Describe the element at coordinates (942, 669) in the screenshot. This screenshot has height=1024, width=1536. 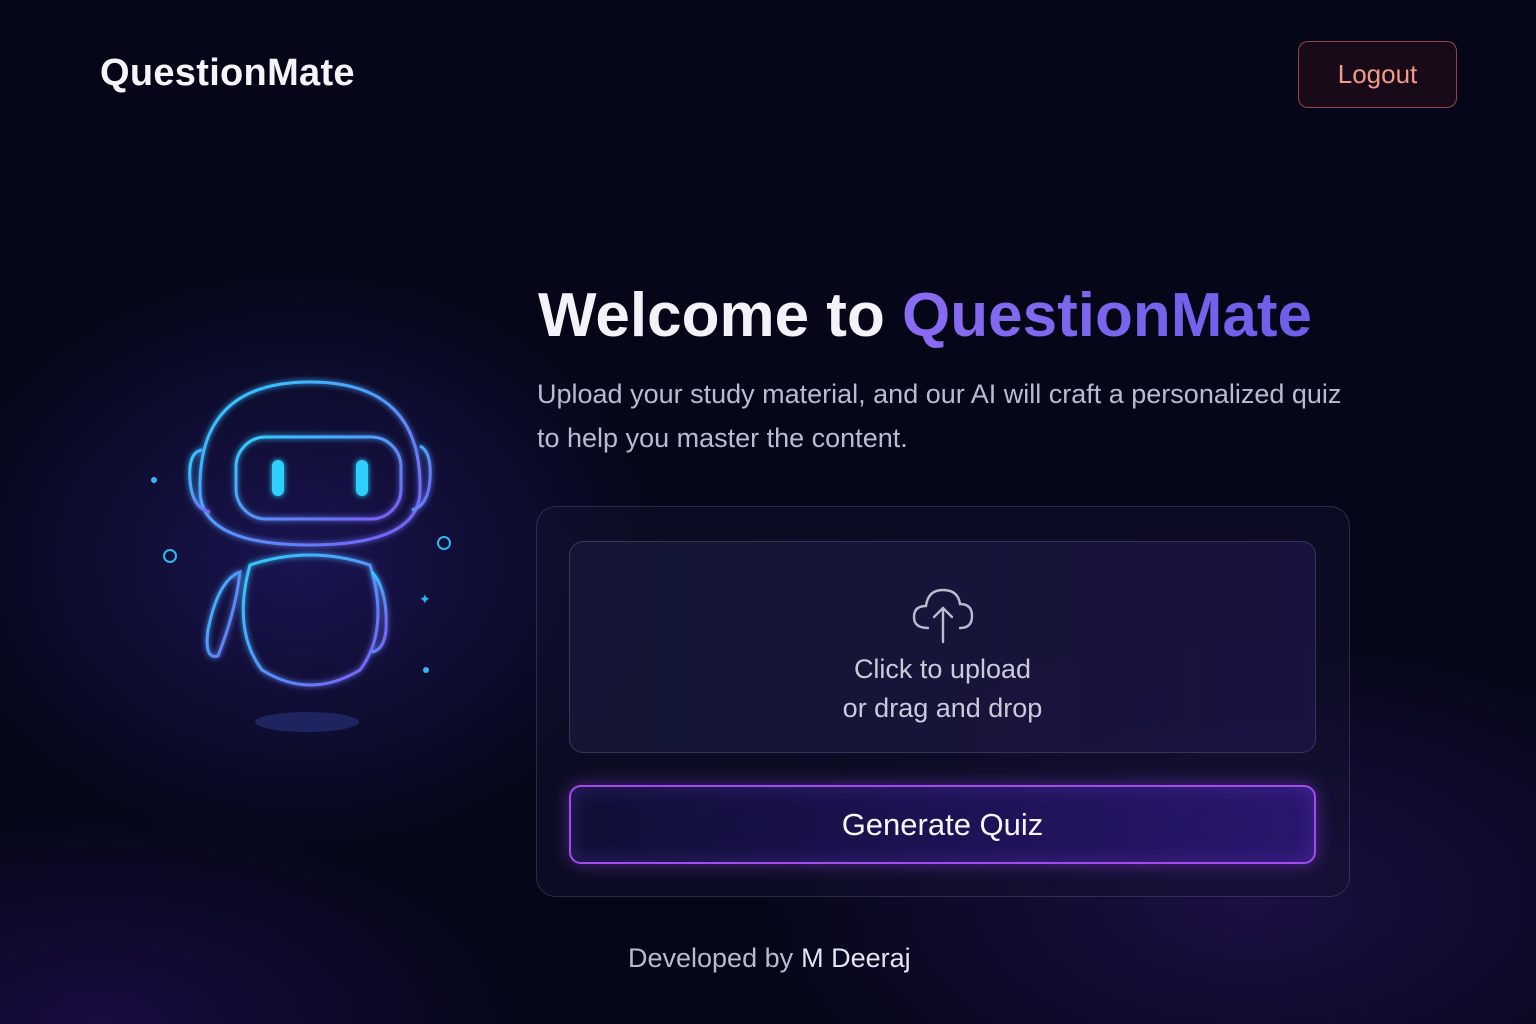
I see `upload-instruction: Click to upload` at that location.